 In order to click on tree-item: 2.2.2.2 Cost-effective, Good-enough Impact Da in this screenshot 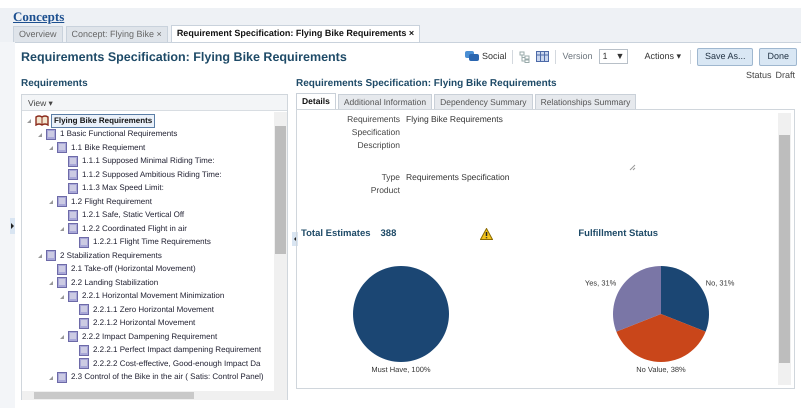, I will do `click(177, 364)`.